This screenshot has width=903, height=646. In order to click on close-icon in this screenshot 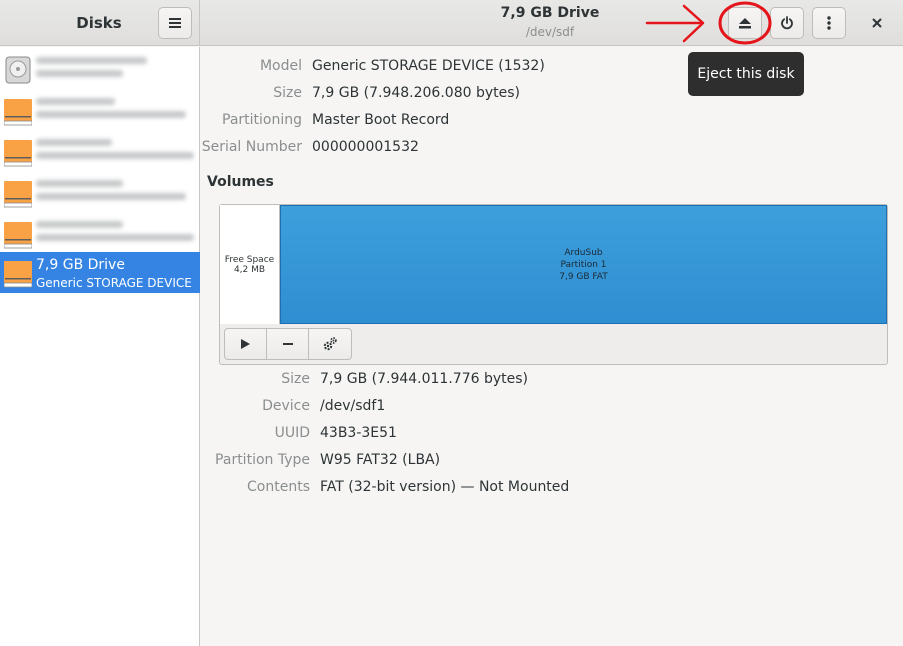, I will do `click(877, 23)`.